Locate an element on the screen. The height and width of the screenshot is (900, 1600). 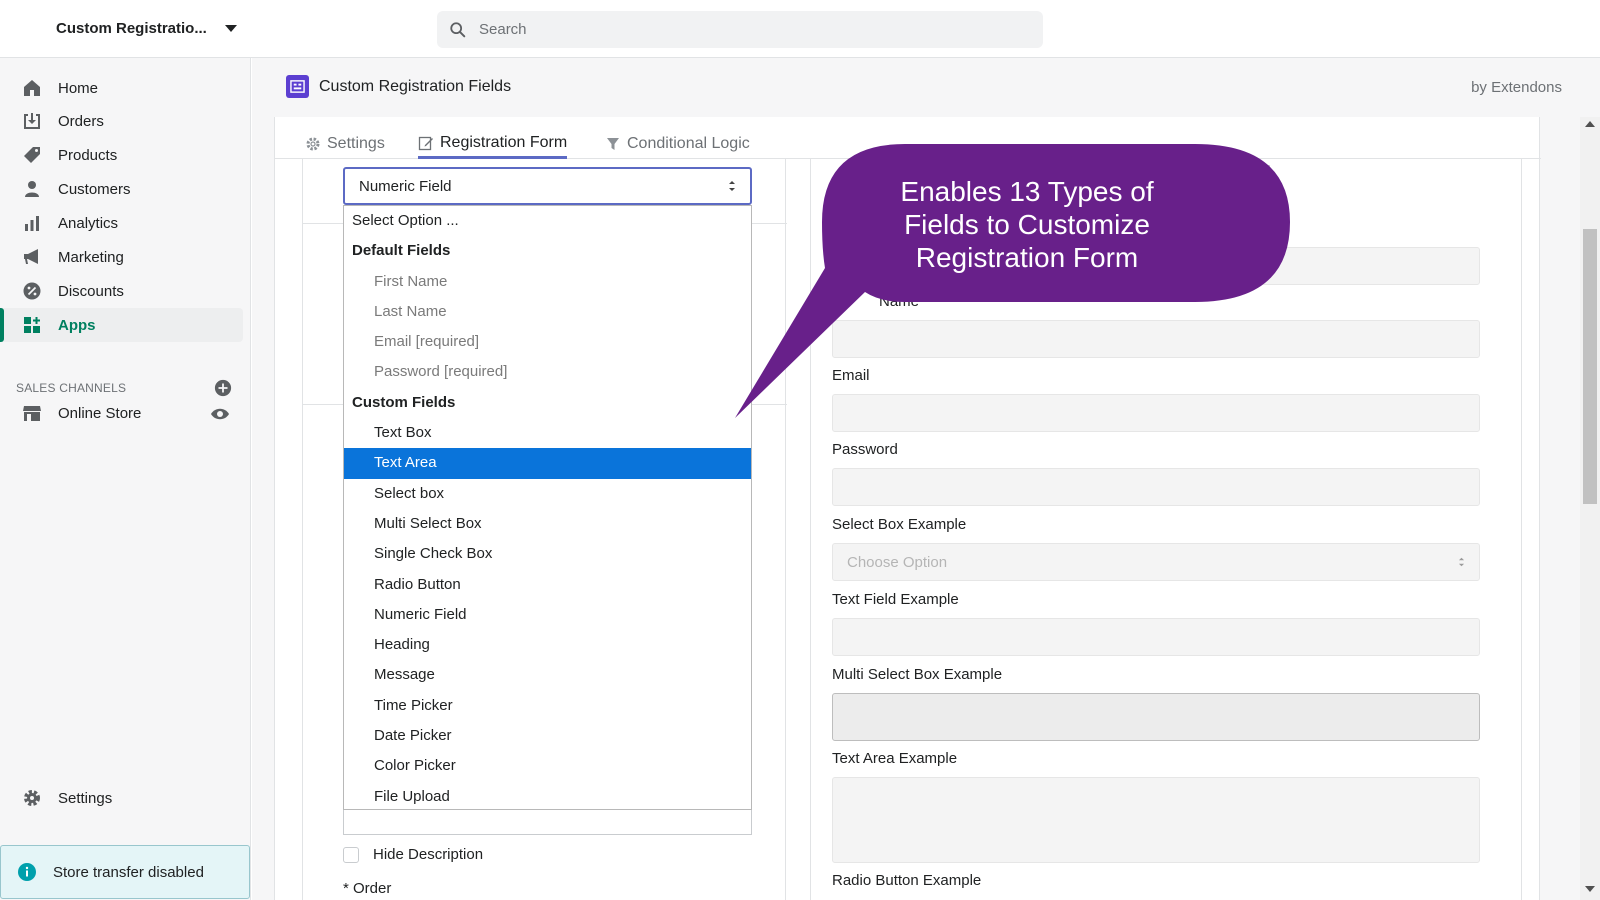
bar-chart-icon is located at coordinates (32, 223).